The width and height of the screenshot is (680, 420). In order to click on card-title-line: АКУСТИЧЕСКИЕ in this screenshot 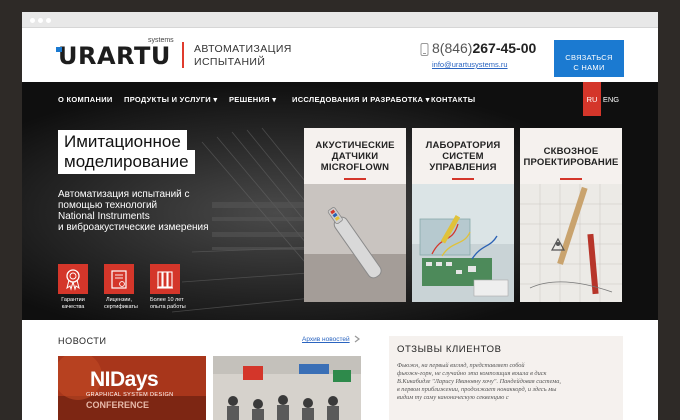, I will do `click(355, 145)`.